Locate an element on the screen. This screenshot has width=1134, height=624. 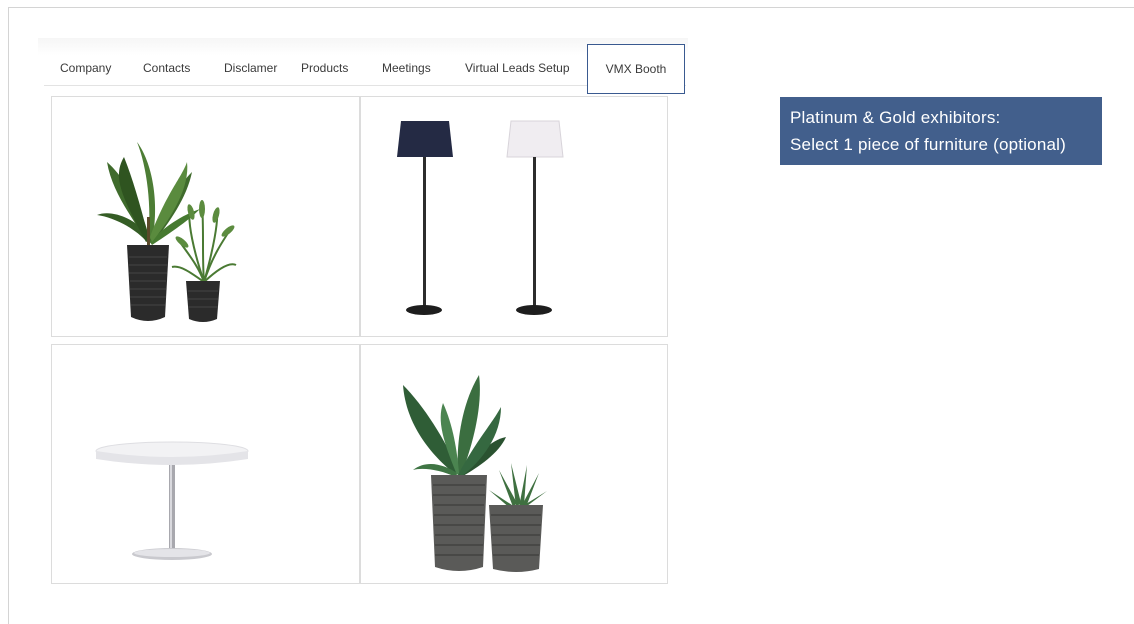
tab-company: Company is located at coordinates (85, 68).